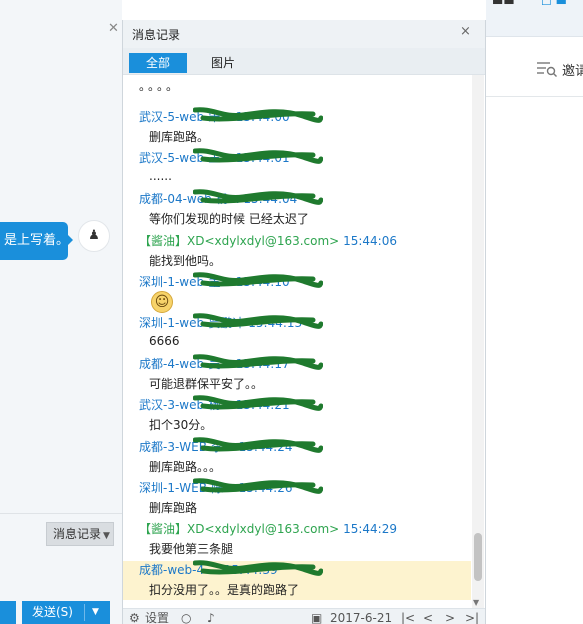 The image size is (583, 624). What do you see at coordinates (361, 616) in the screenshot?
I see `date-label: 2017-6-21` at bounding box center [361, 616].